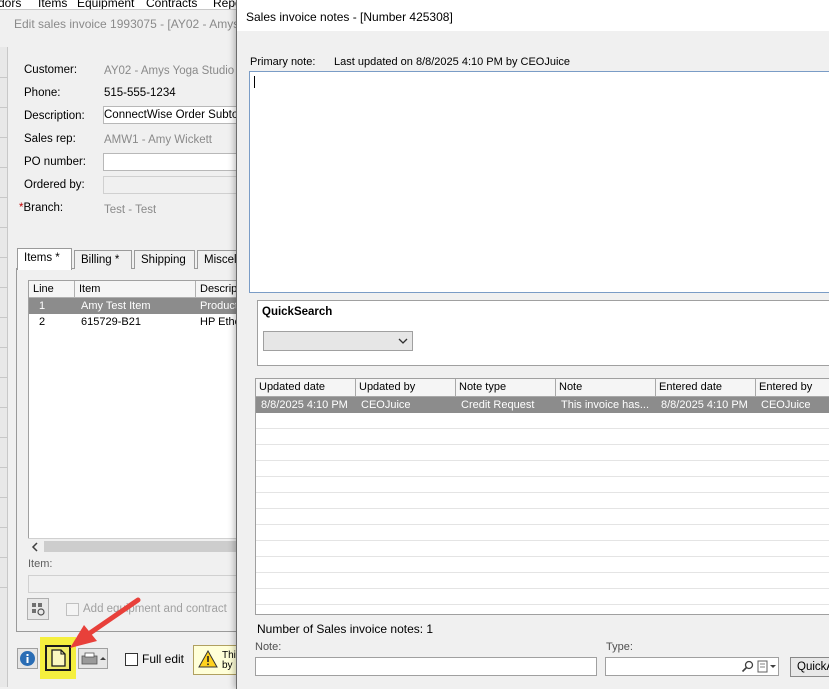 The height and width of the screenshot is (689, 829). I want to click on note-filter-label: Note:, so click(268, 647).